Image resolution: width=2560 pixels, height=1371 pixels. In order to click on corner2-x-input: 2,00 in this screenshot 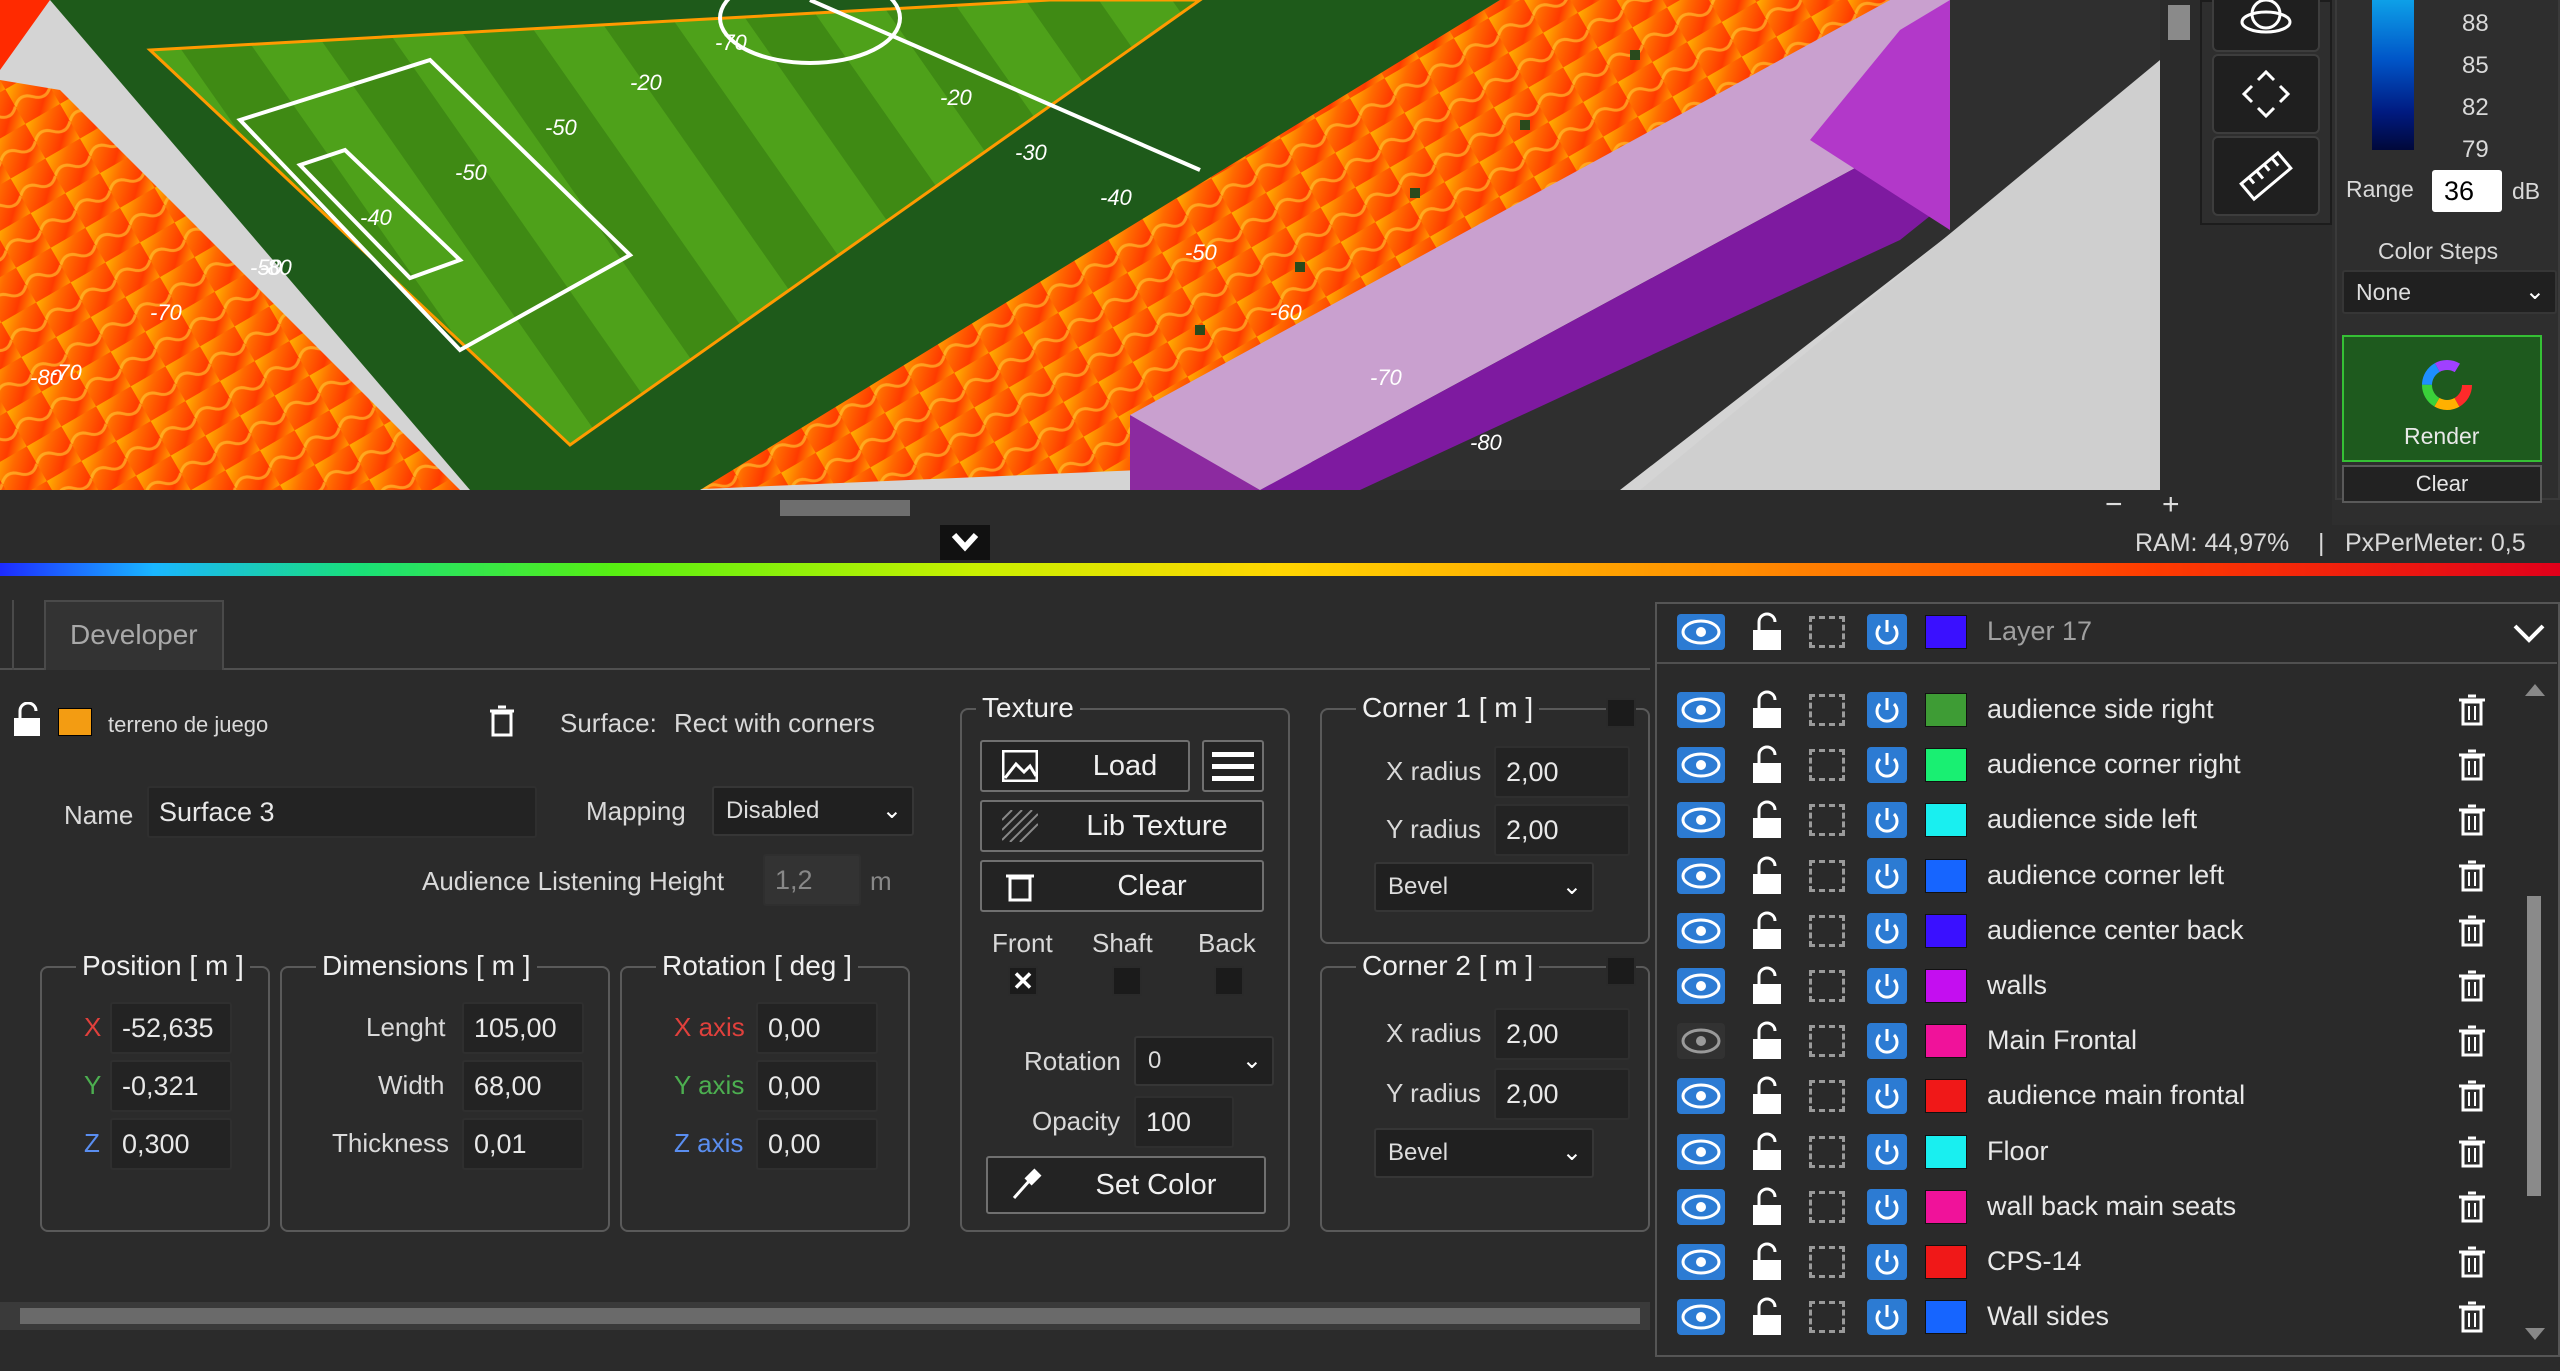, I will do `click(1562, 1034)`.